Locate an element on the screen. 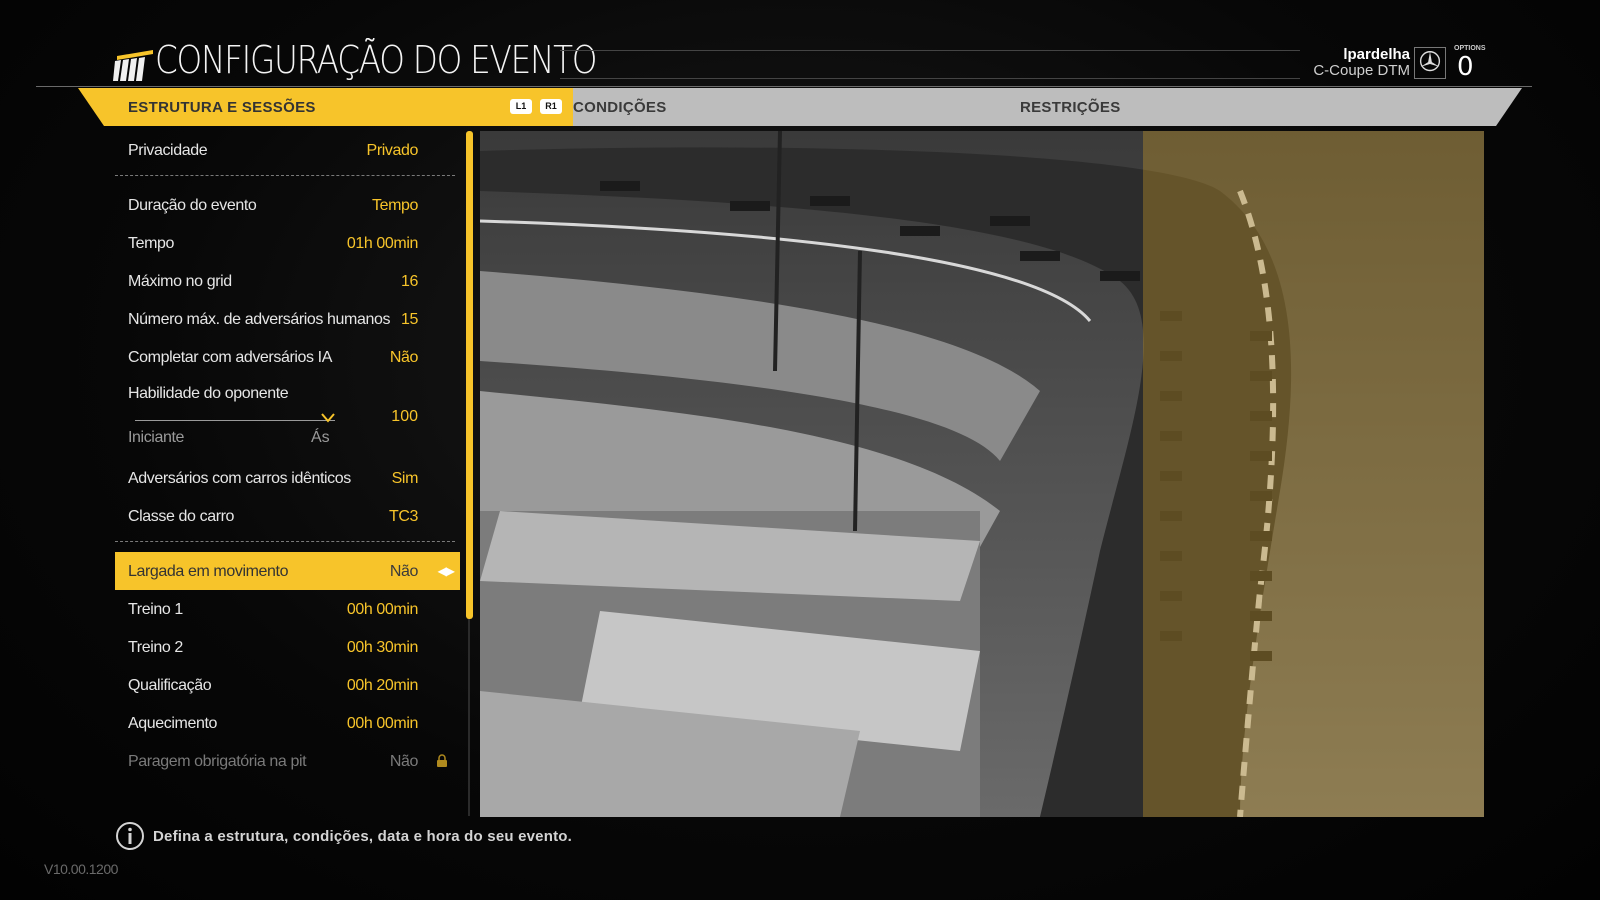 The width and height of the screenshot is (1600, 900). setting-label: Treino 2 is located at coordinates (155, 647).